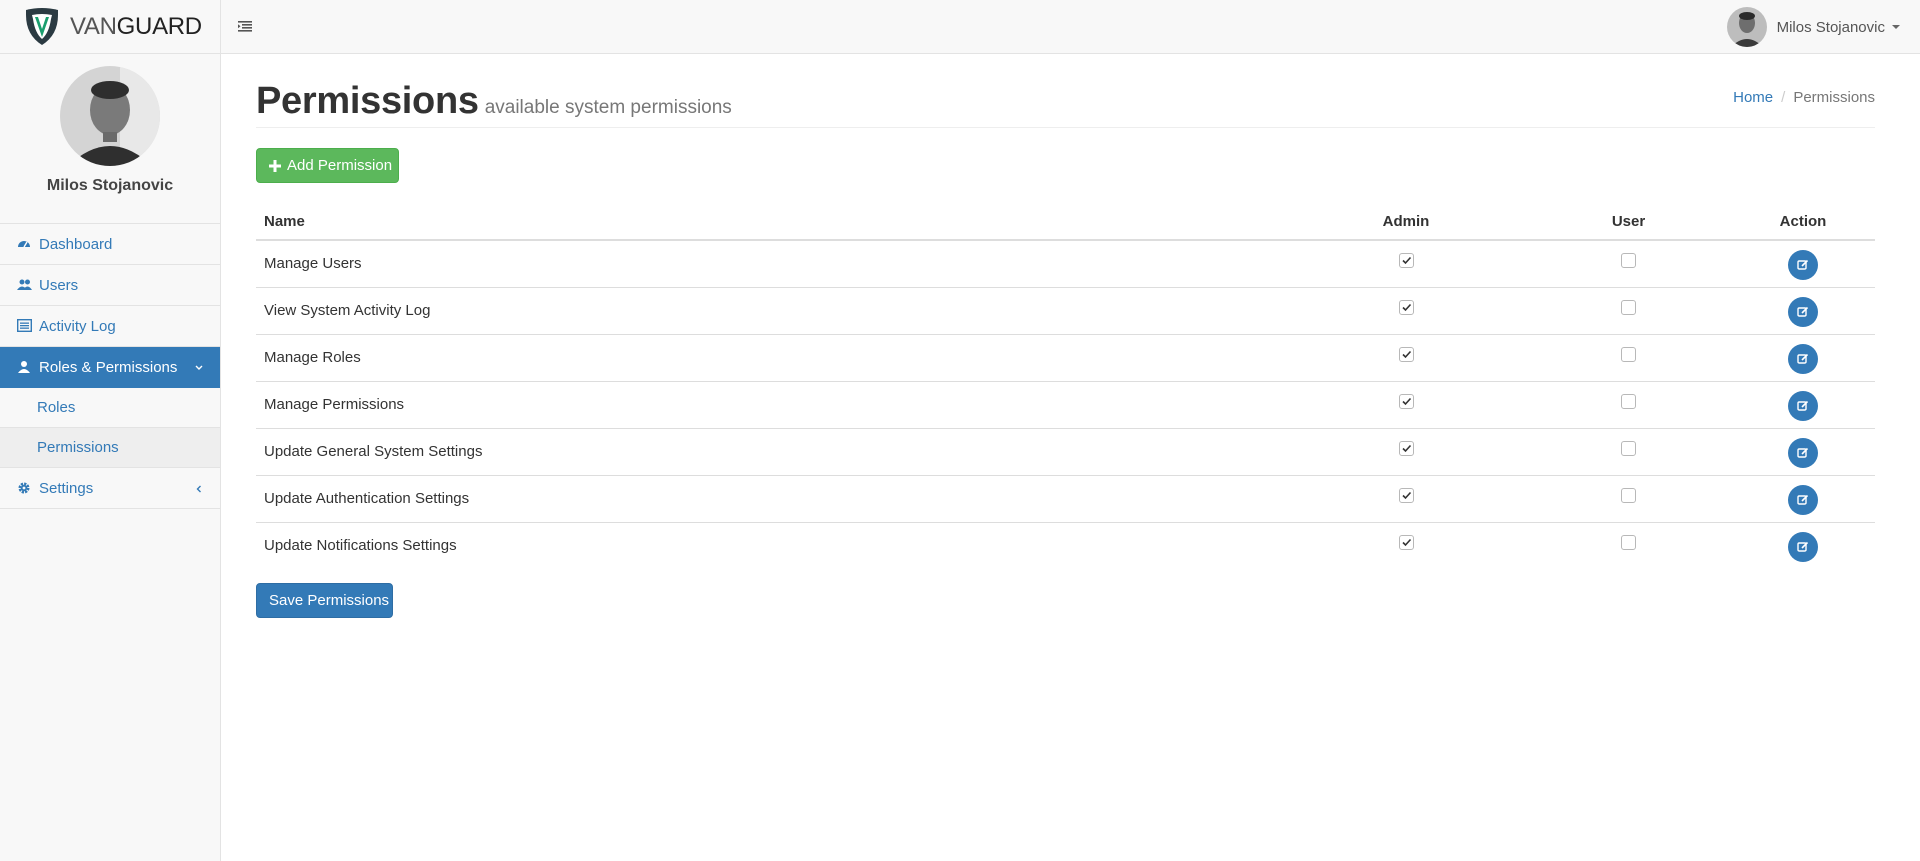  What do you see at coordinates (1830, 27) in the screenshot?
I see `header-user-name: Milos Stojanovic` at bounding box center [1830, 27].